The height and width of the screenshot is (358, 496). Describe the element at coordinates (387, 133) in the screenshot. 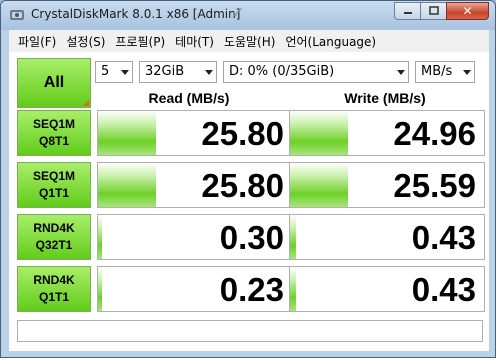

I see `write-result-seq1m-q8t1: 24.96` at that location.